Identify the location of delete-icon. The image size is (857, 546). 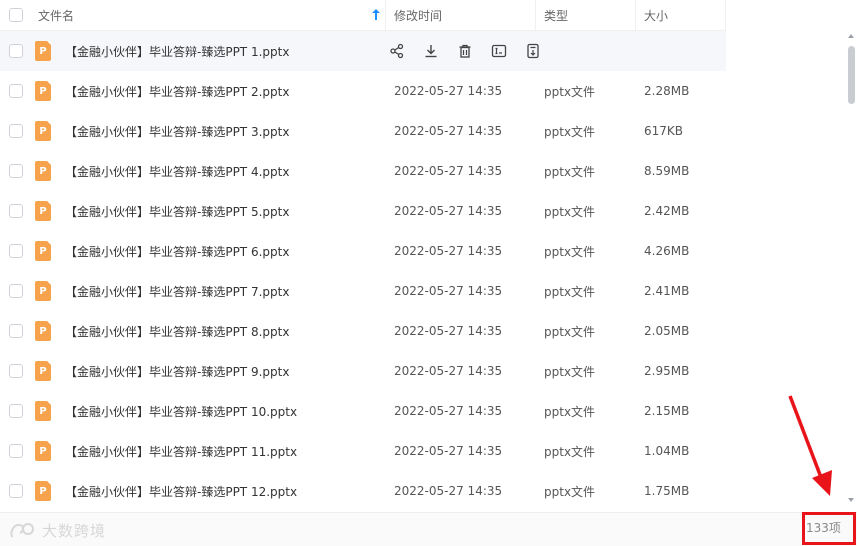
(465, 51).